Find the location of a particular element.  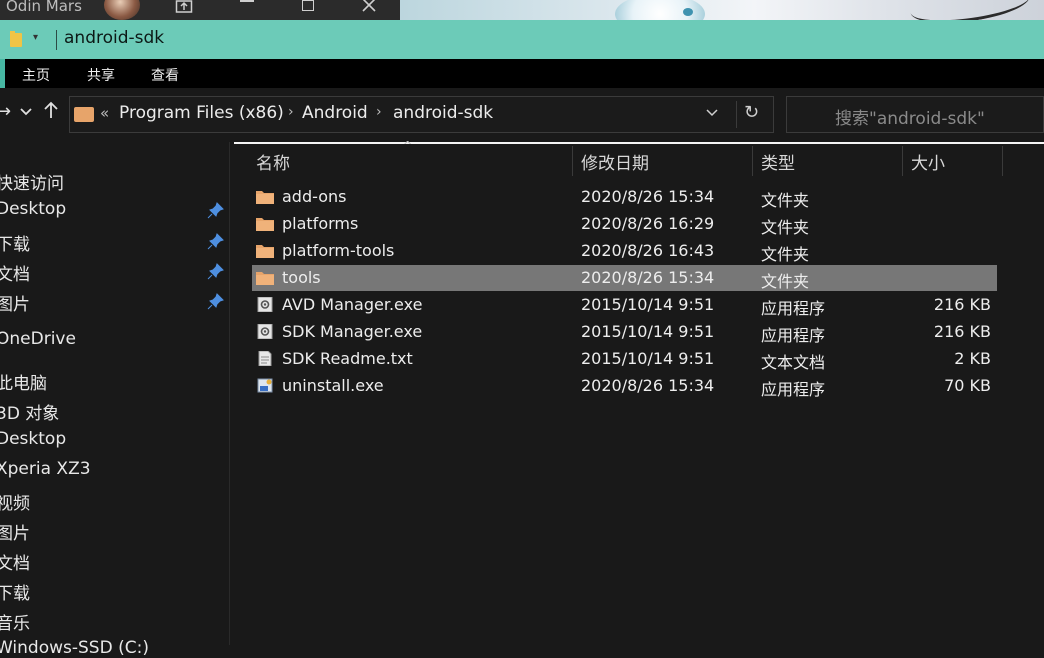

sidebar-item-pictures-pc: 图片 is located at coordinates (15, 531).